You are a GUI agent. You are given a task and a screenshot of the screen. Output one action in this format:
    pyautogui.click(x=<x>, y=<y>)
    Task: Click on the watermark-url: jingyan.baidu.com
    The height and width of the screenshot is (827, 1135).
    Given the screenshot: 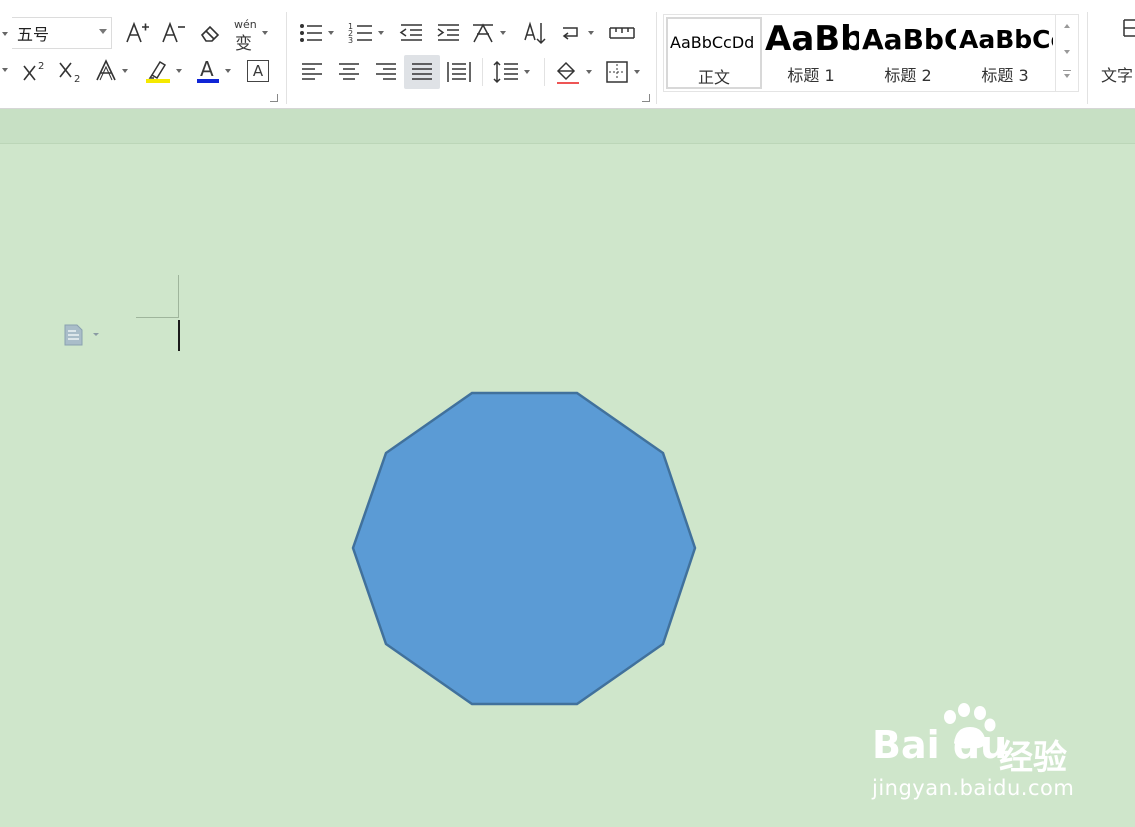 What is the action you would take?
    pyautogui.click(x=973, y=788)
    